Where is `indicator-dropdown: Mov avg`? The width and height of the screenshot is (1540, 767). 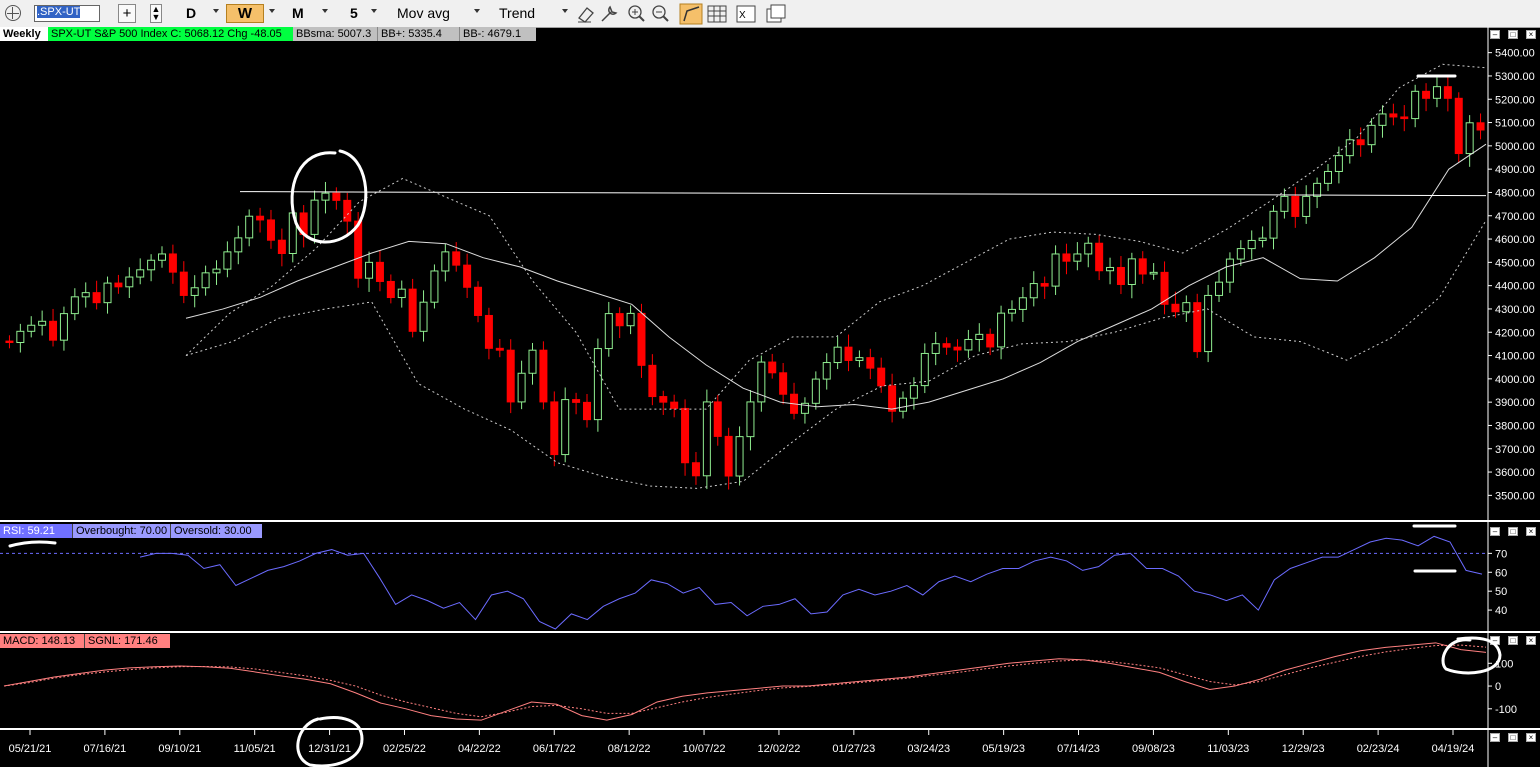
indicator-dropdown: Mov avg is located at coordinates (423, 13).